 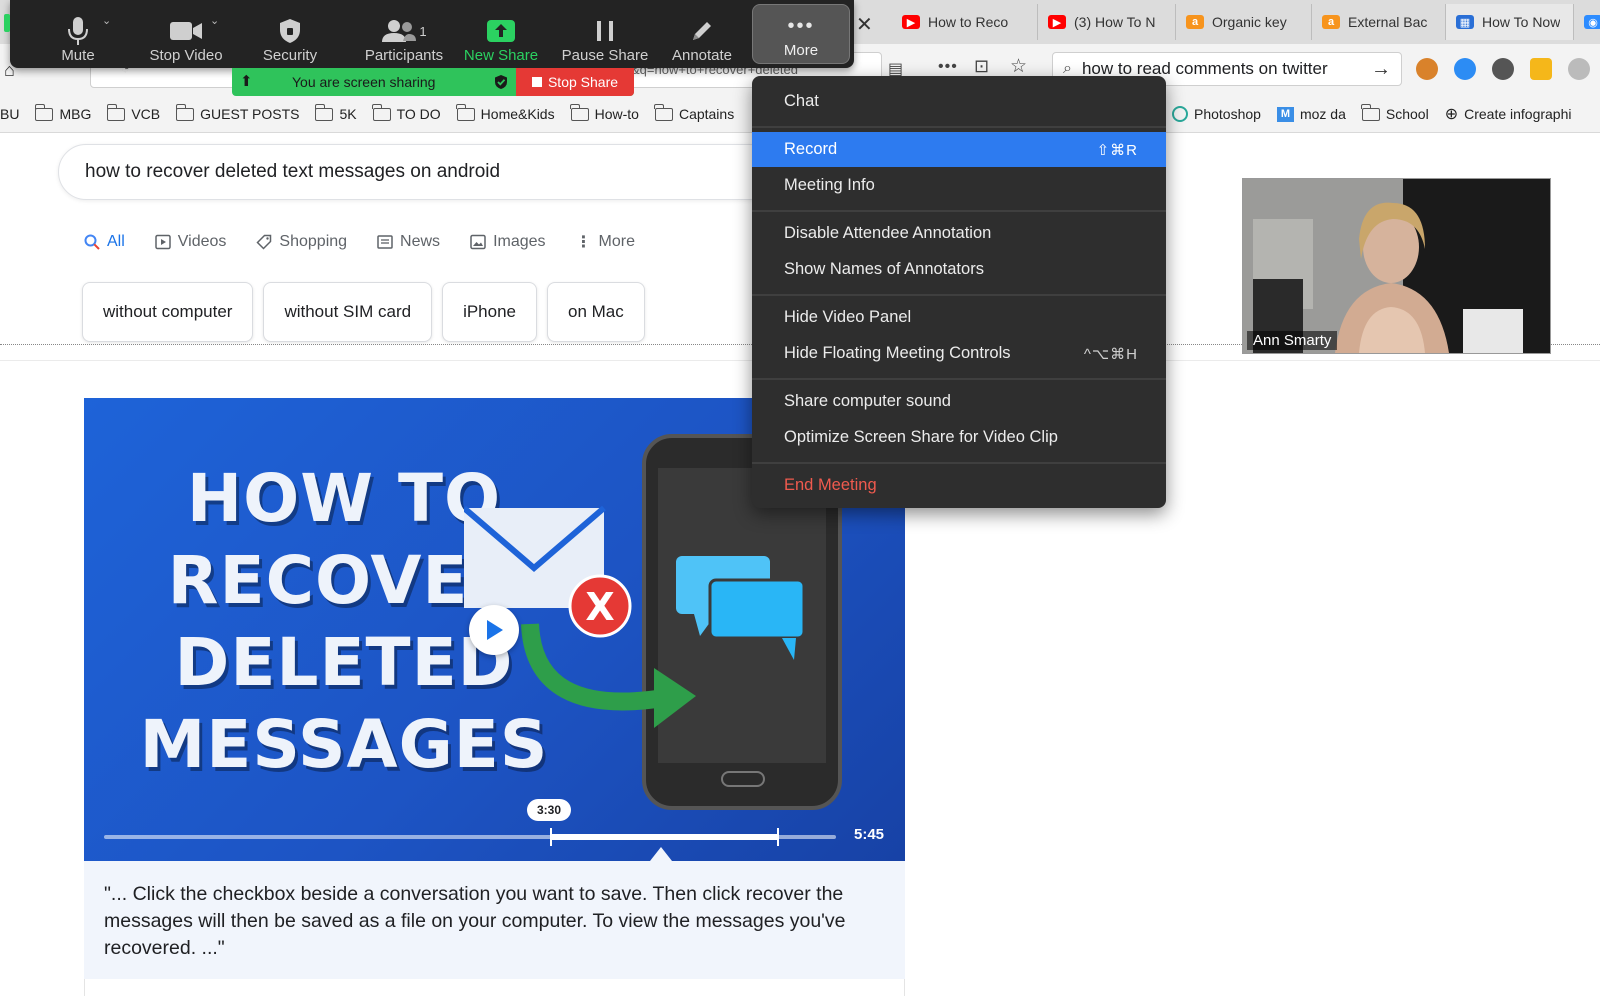 I want to click on menu-item-shortcut: ^⌥⌘H, so click(x=1110, y=354).